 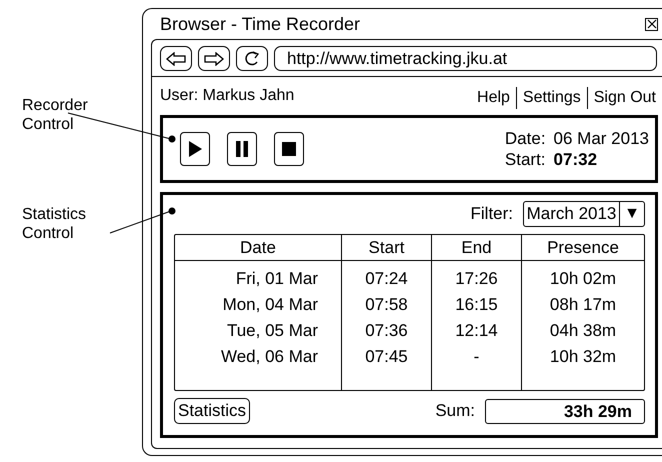 I want to click on filter-label: Filter:, so click(x=491, y=214).